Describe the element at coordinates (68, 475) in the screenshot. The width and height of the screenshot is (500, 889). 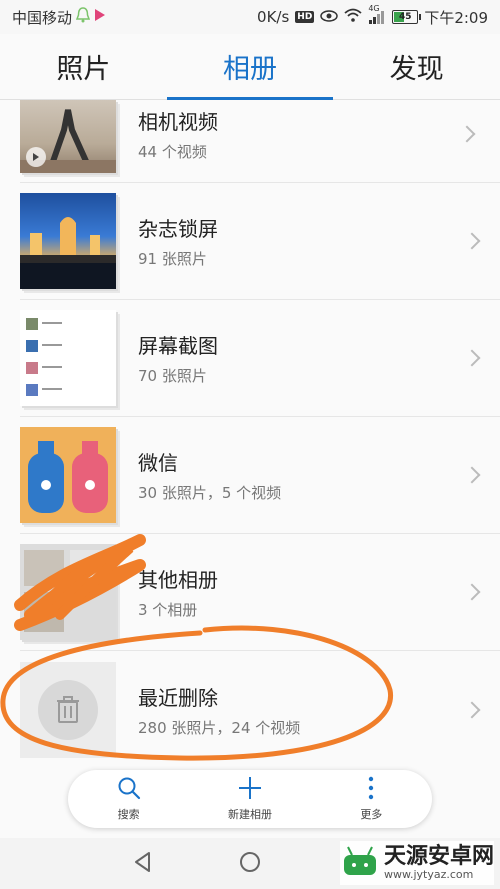
I see `wechat-thumbnail` at that location.